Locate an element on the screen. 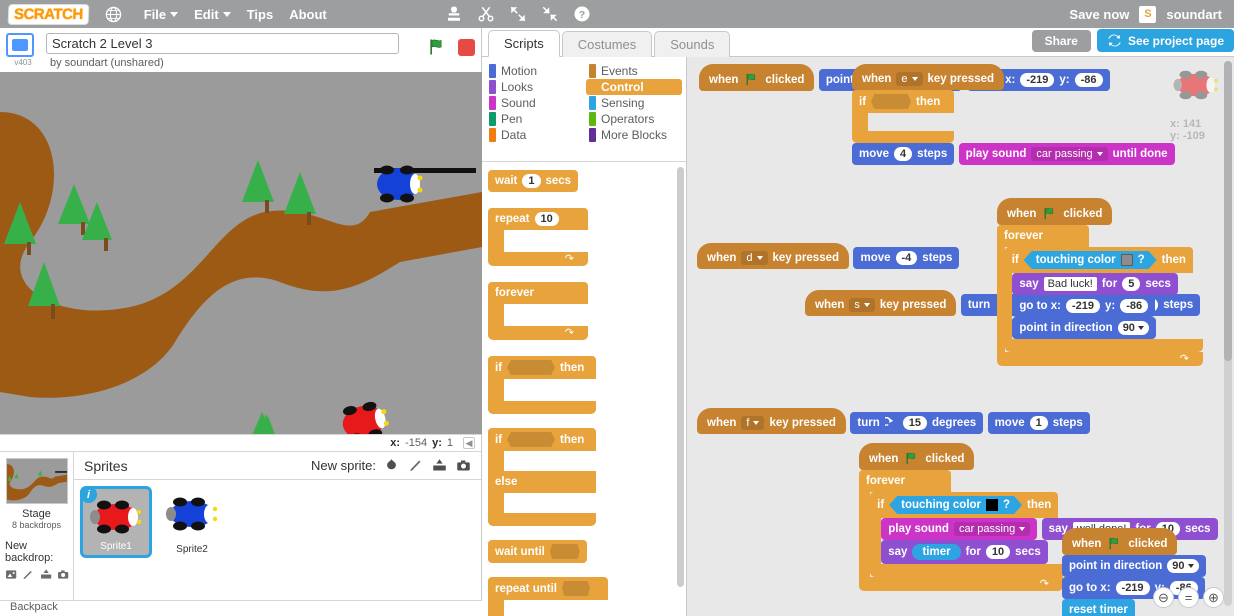  category-sound: Sound is located at coordinates (534, 103).